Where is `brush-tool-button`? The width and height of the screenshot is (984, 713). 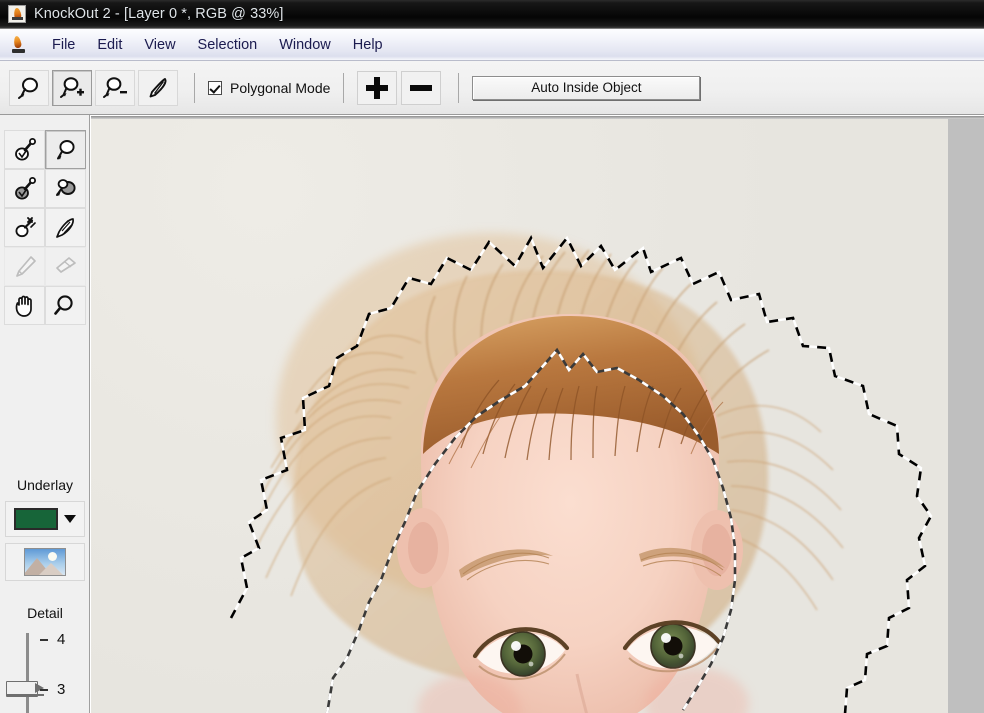
brush-tool-button is located at coordinates (24, 266).